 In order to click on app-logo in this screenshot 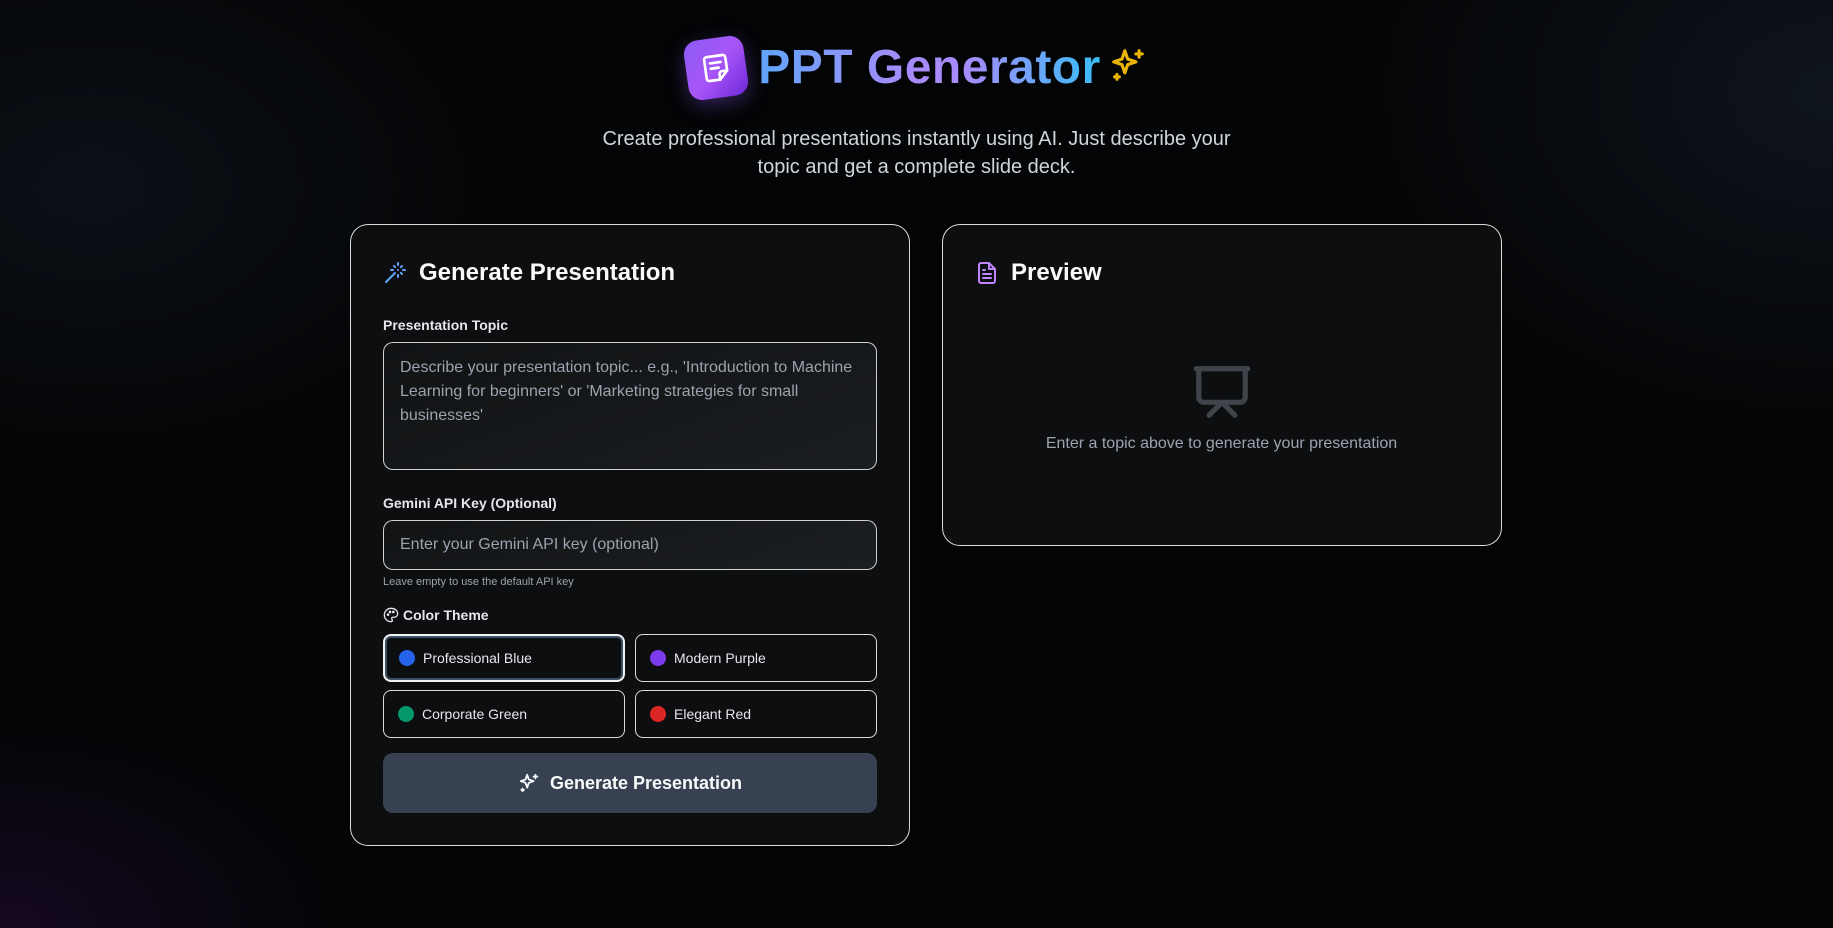, I will do `click(716, 68)`.